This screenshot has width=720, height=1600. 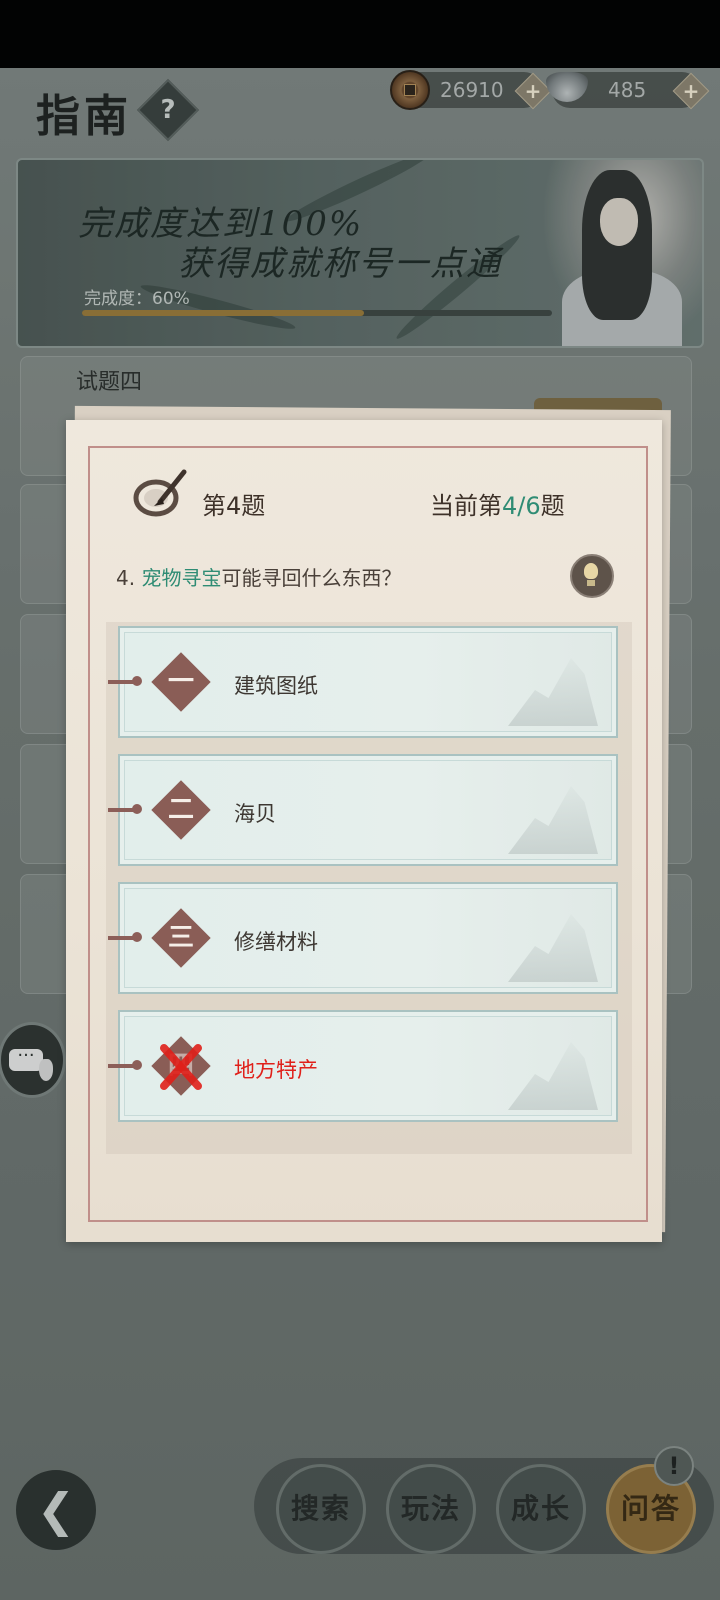 I want to click on option-marker: 二, so click(x=181, y=810).